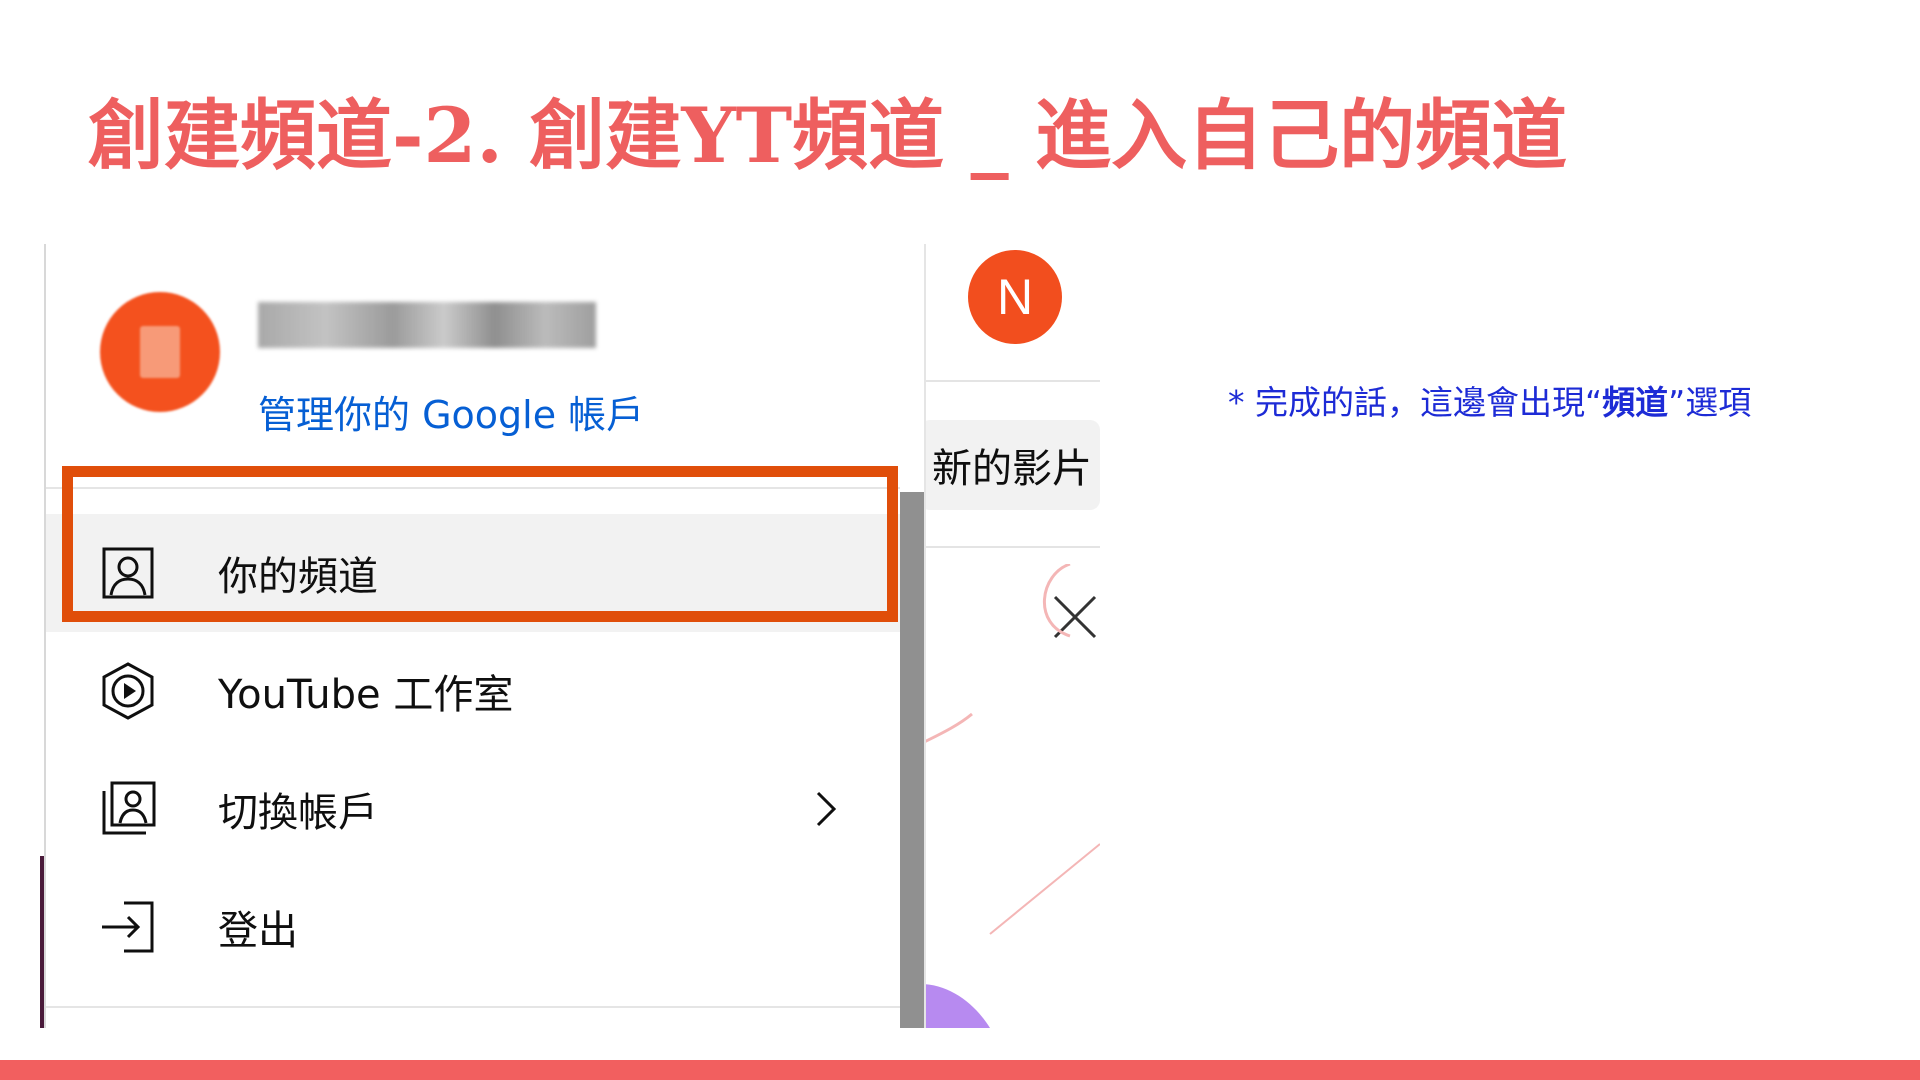 The height and width of the screenshot is (1080, 1920). Describe the element at coordinates (473, 809) in the screenshot. I see `menu-item-switch-account: 切換帳戶` at that location.